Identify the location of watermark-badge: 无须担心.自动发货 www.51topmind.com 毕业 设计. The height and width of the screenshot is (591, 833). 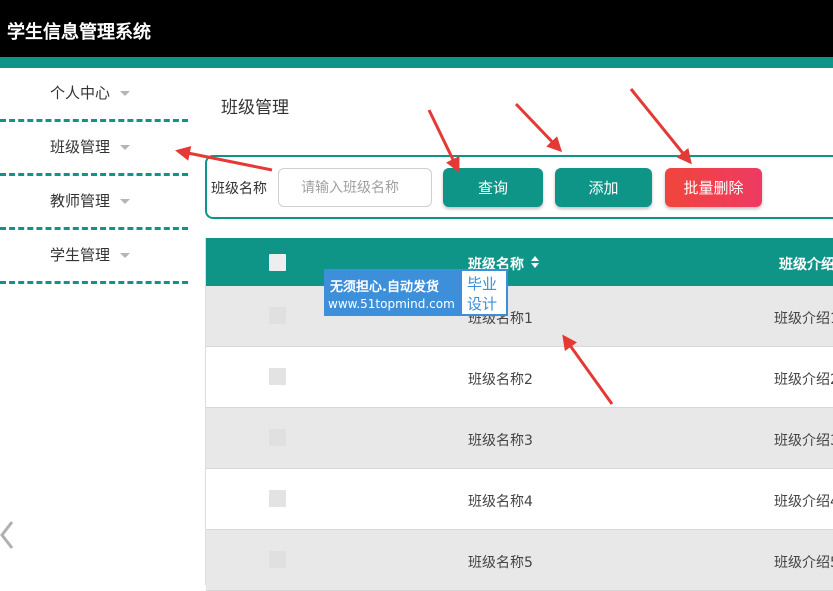
(416, 292).